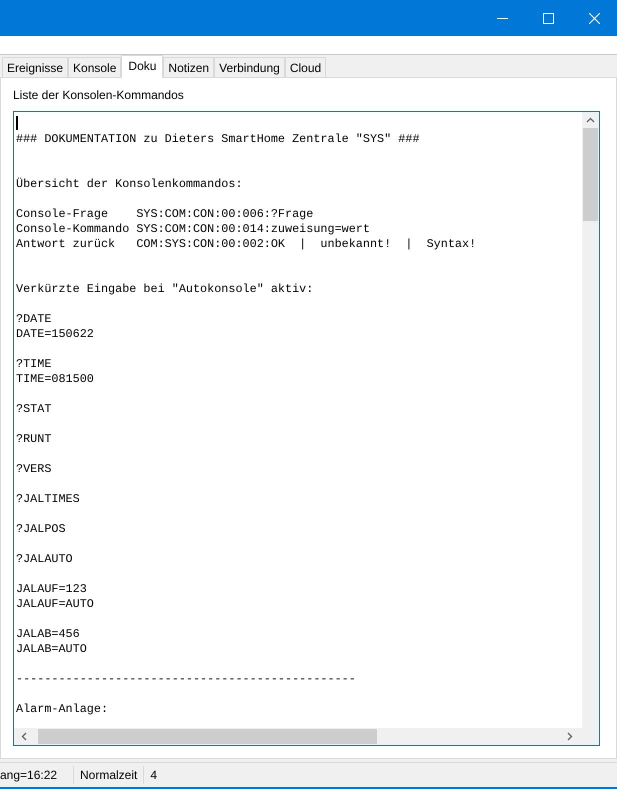 This screenshot has width=617, height=789. Describe the element at coordinates (153, 775) in the screenshot. I see `status-text: 4` at that location.